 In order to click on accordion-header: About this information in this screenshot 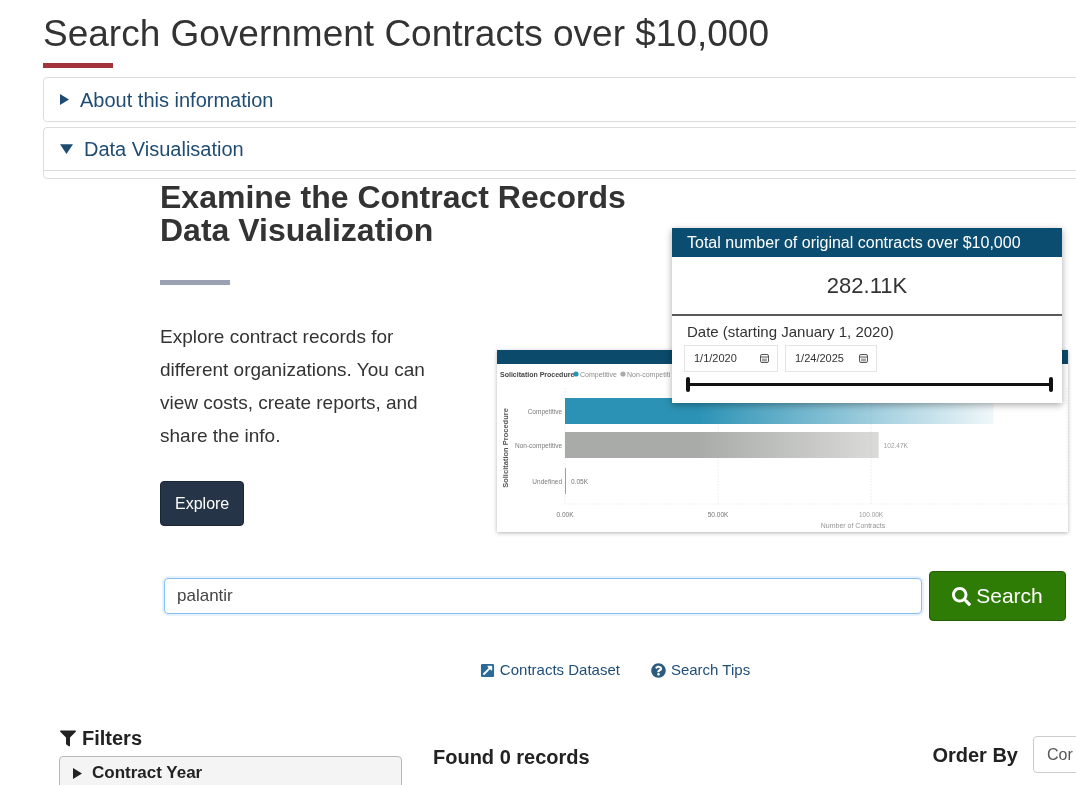, I will do `click(560, 99)`.